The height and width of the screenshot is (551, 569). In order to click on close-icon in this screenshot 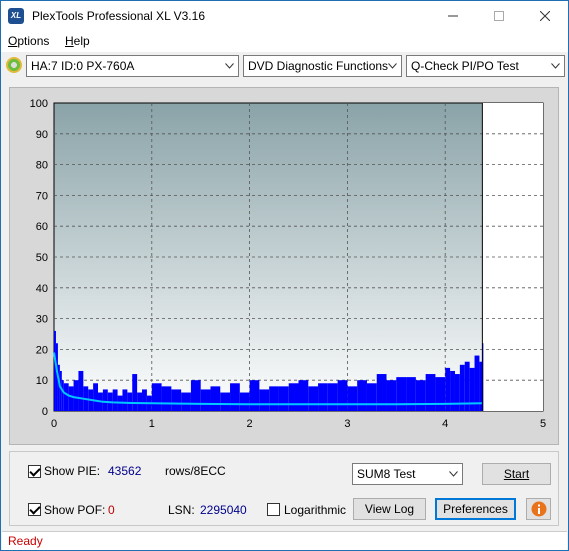, I will do `click(545, 16)`.